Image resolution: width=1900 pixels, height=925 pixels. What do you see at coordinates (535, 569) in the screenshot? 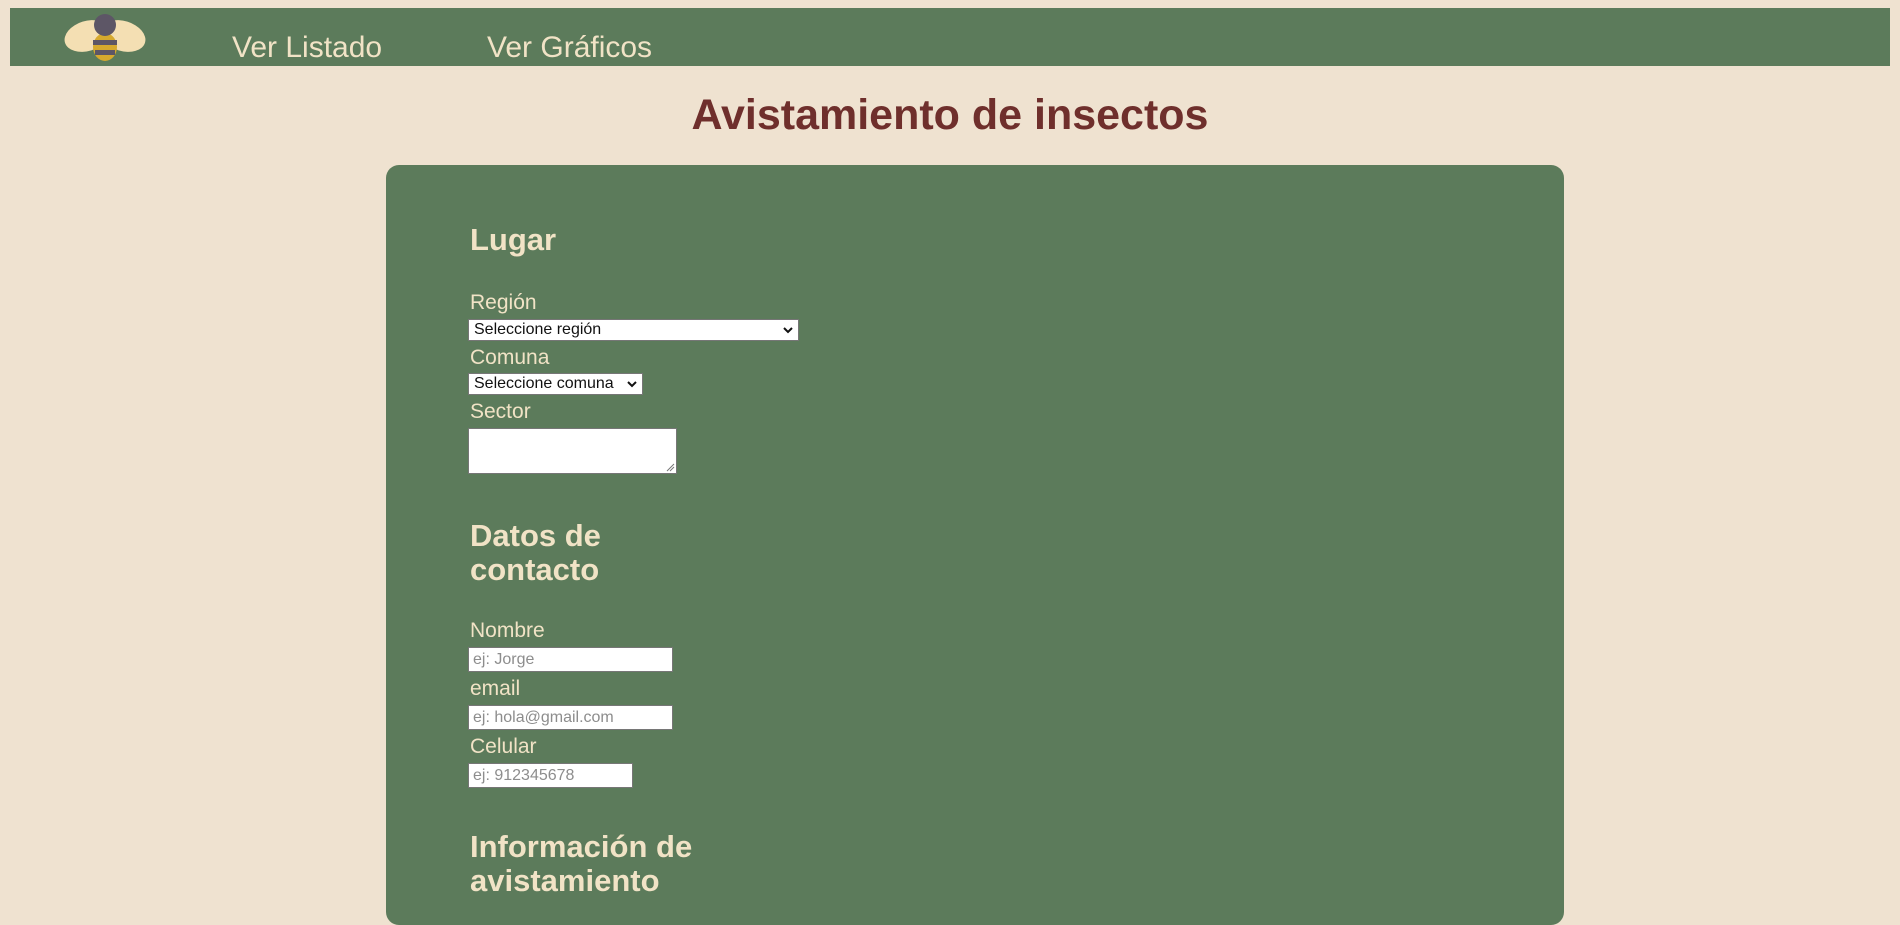
I see `section-title-contact-line-2: contacto` at bounding box center [535, 569].